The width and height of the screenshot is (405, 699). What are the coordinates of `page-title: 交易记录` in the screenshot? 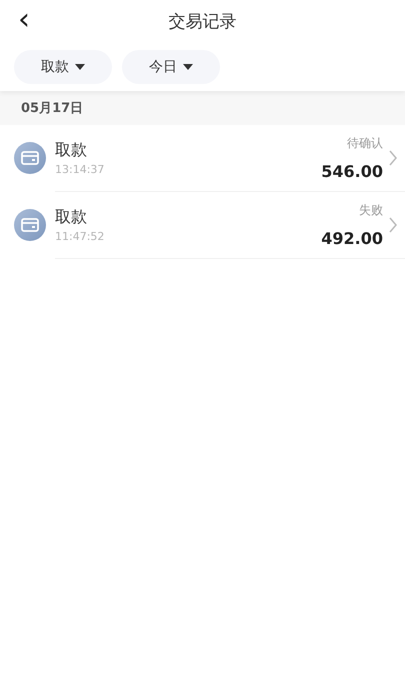 It's located at (202, 21).